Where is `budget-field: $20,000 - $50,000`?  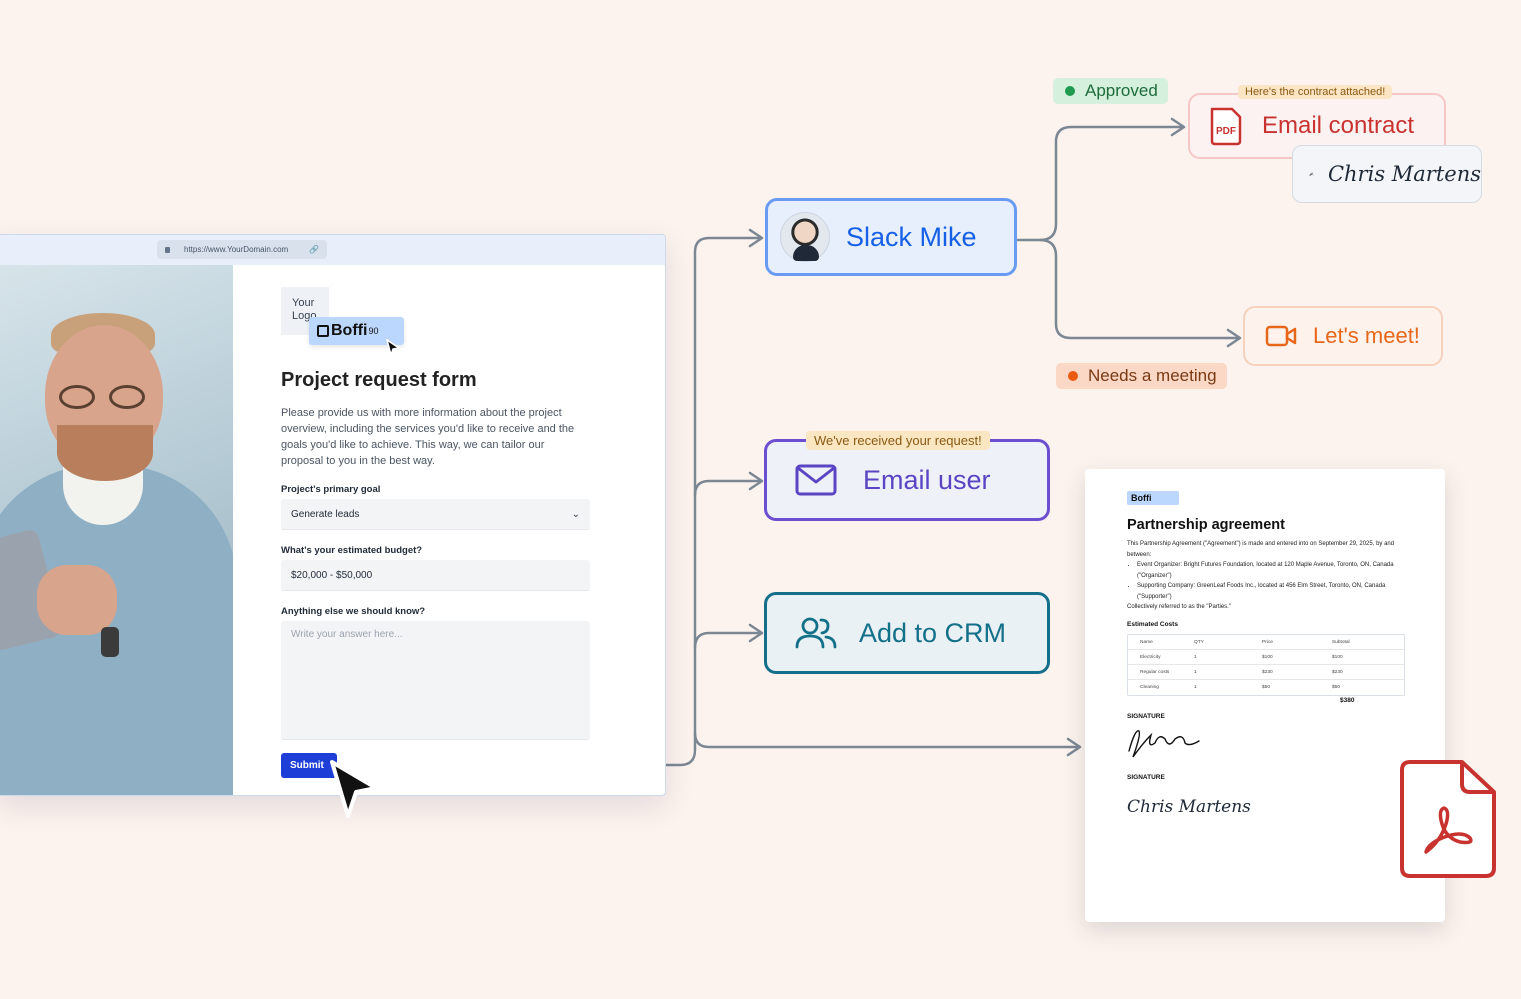 budget-field: $20,000 - $50,000 is located at coordinates (435, 575).